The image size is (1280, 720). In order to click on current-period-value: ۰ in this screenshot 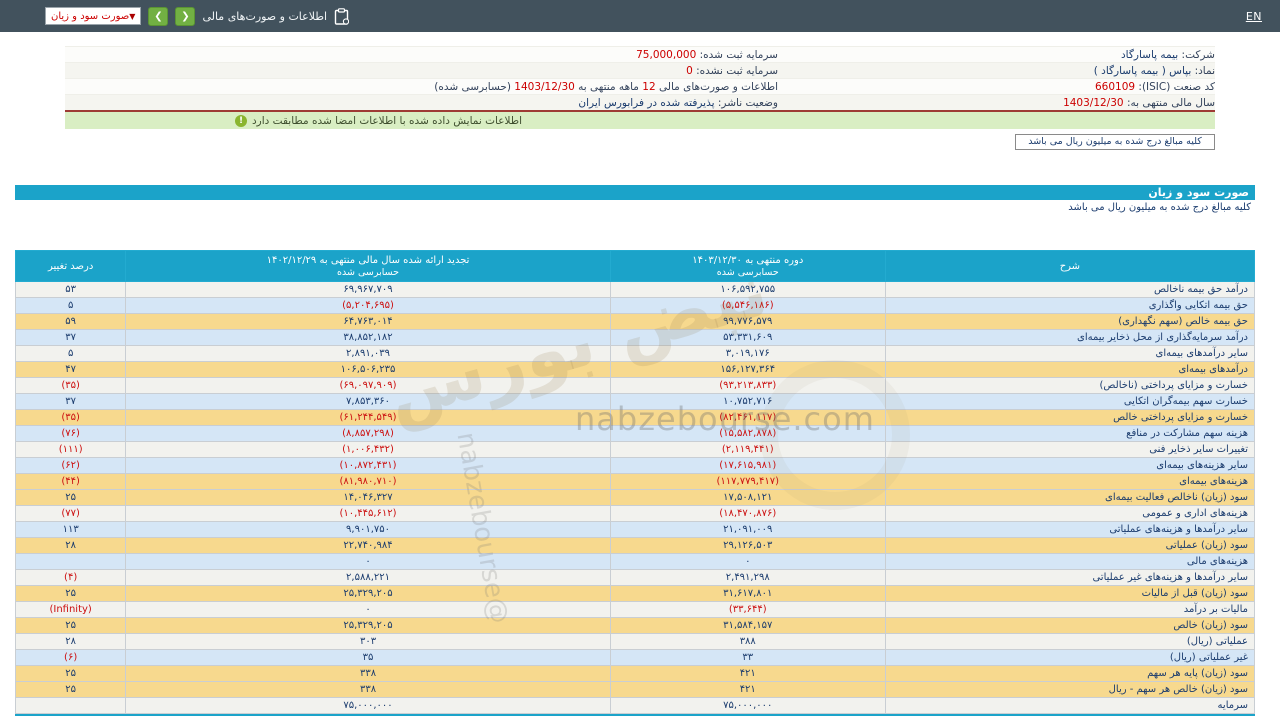, I will do `click(747, 561)`.